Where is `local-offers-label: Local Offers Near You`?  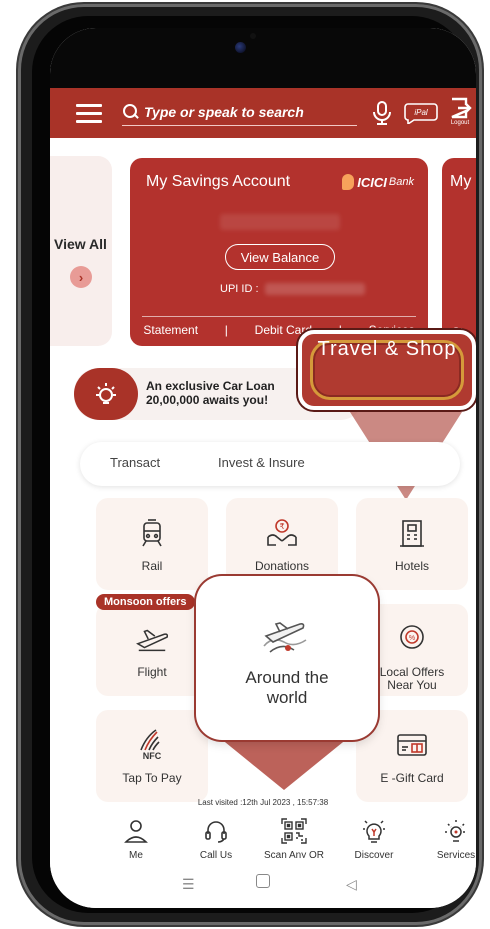 local-offers-label: Local Offers Near You is located at coordinates (412, 679).